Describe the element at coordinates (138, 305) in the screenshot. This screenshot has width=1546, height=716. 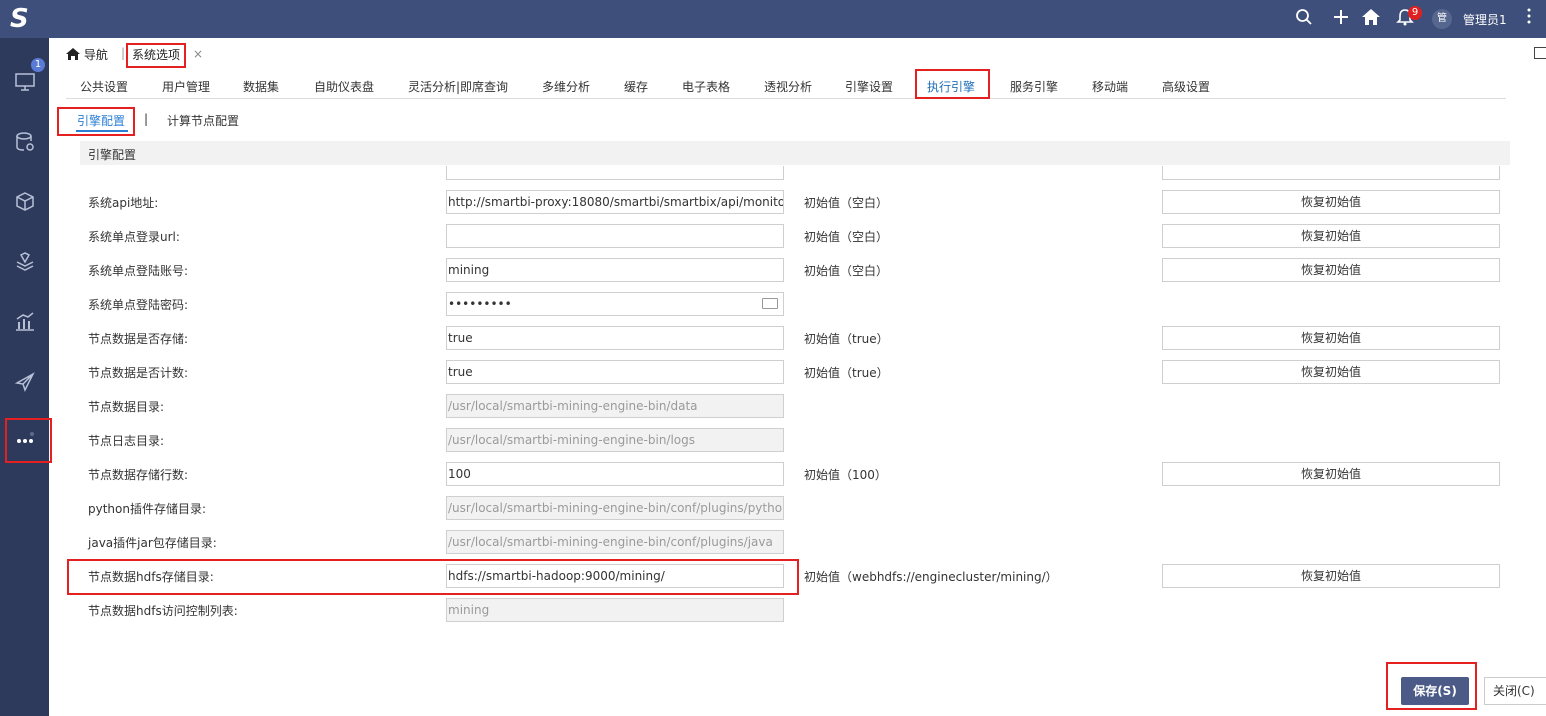
I see `row-label-sso-password: 系统单点登陆密码:` at that location.